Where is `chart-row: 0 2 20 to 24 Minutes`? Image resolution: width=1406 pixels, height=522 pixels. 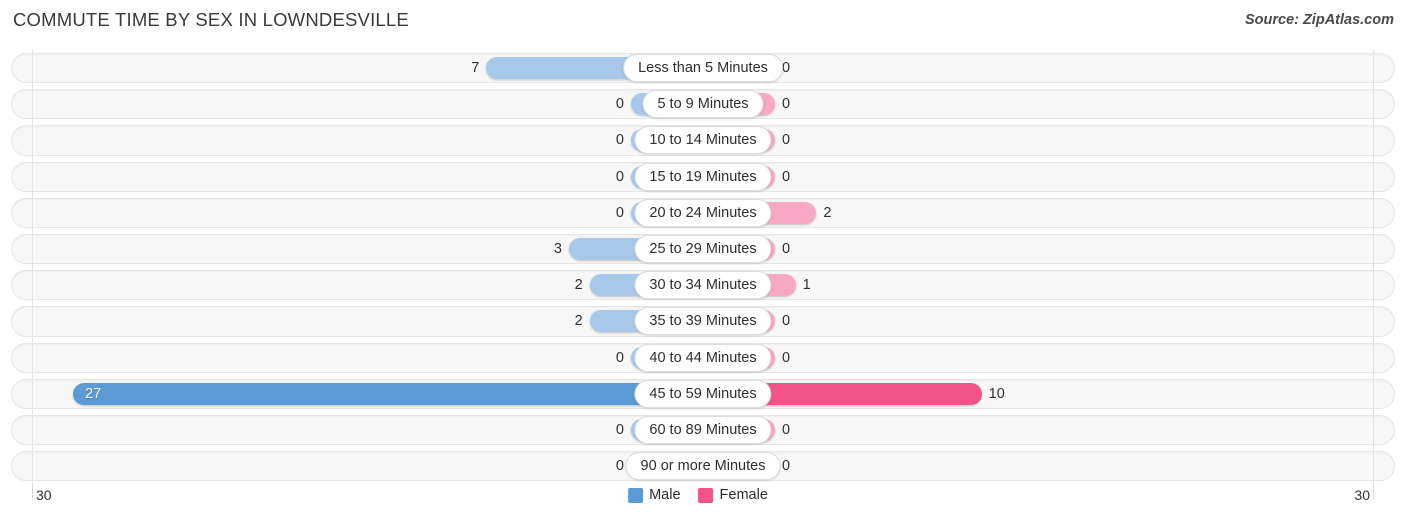 chart-row: 0 2 20 to 24 Minutes is located at coordinates (703, 212).